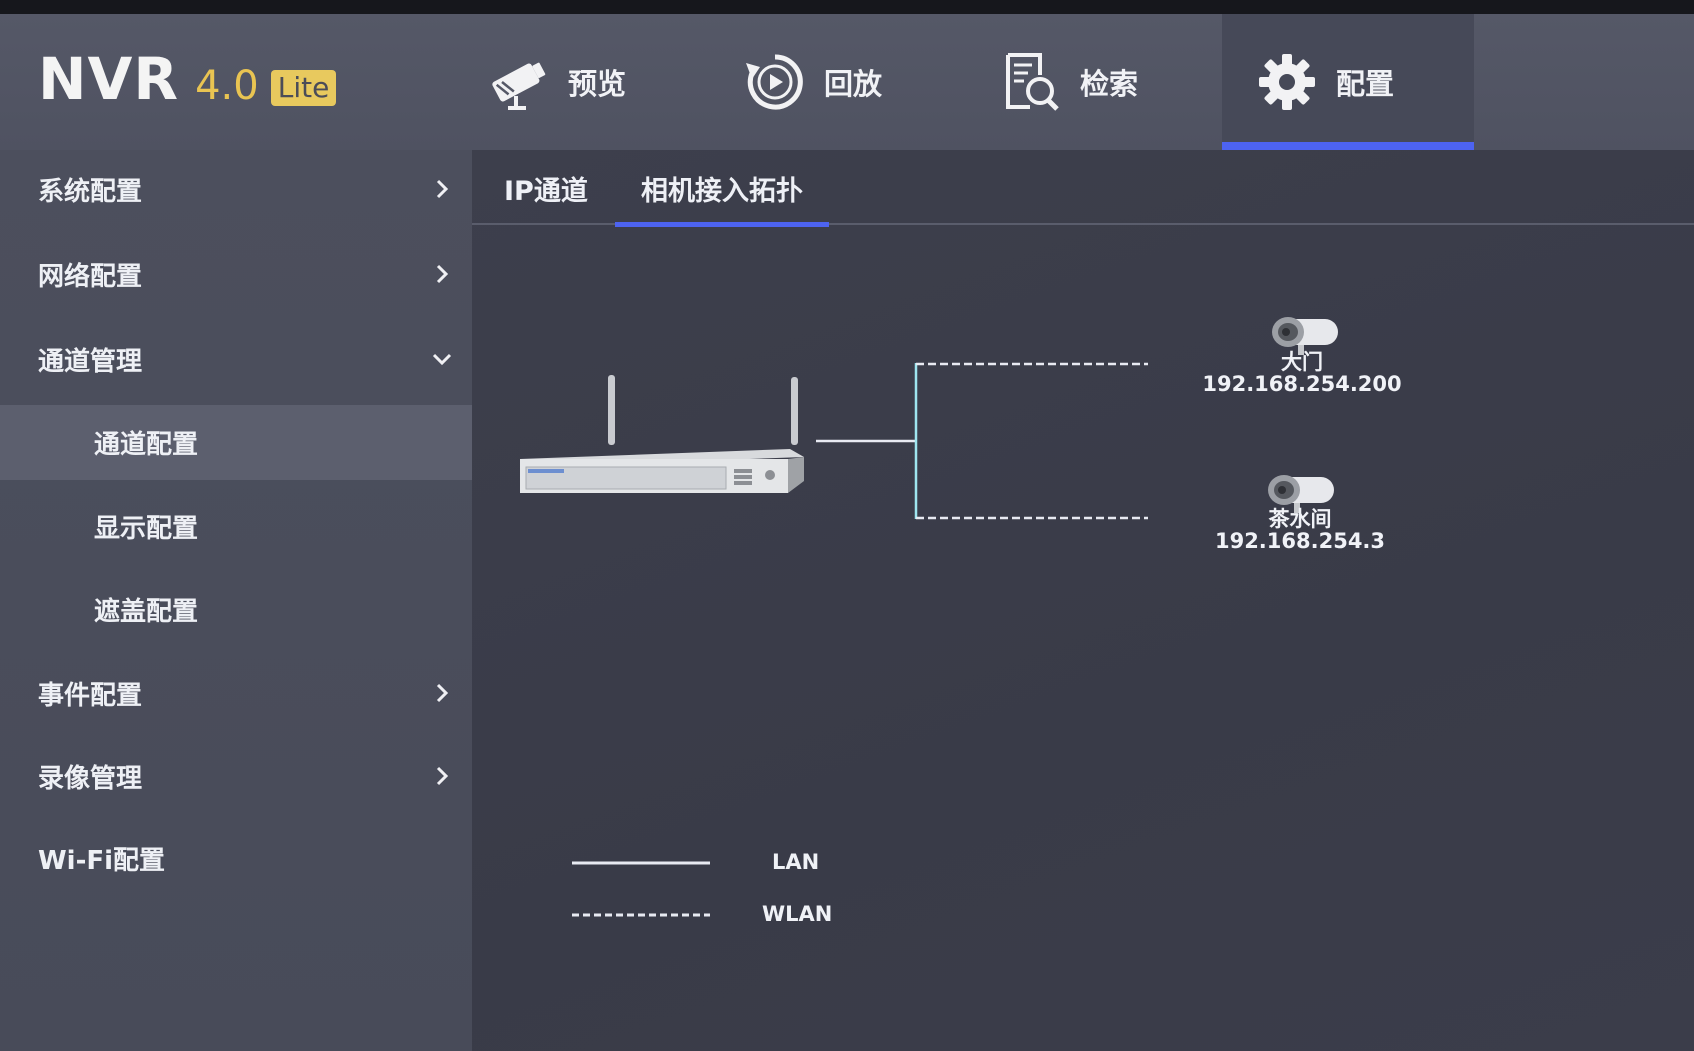 The image size is (1694, 1051). What do you see at coordinates (236, 189) in the screenshot?
I see `sidebar-item-system-config: 系统配置` at bounding box center [236, 189].